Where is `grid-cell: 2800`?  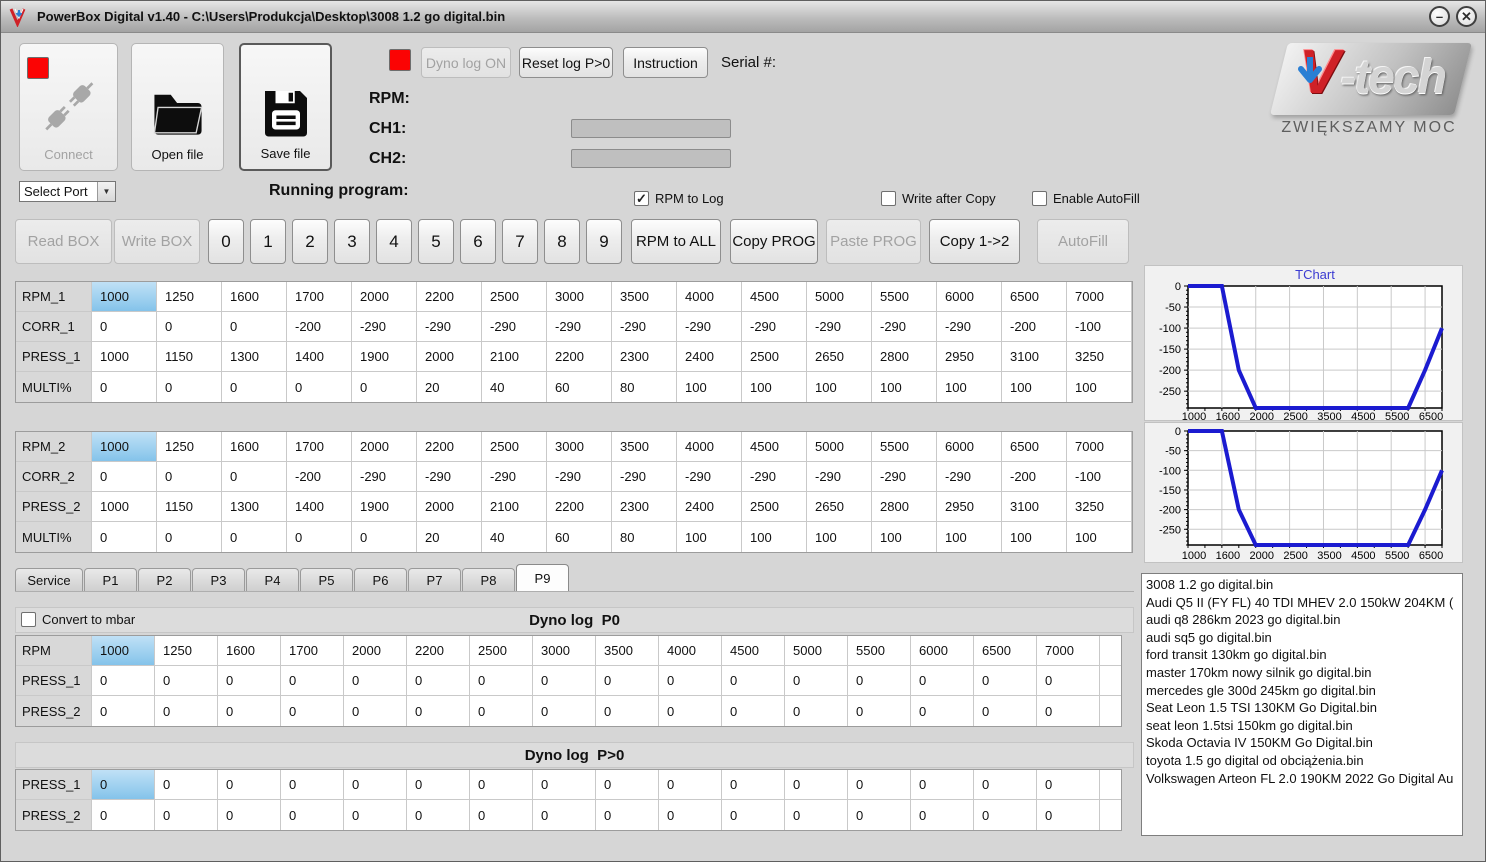 grid-cell: 2800 is located at coordinates (904, 357).